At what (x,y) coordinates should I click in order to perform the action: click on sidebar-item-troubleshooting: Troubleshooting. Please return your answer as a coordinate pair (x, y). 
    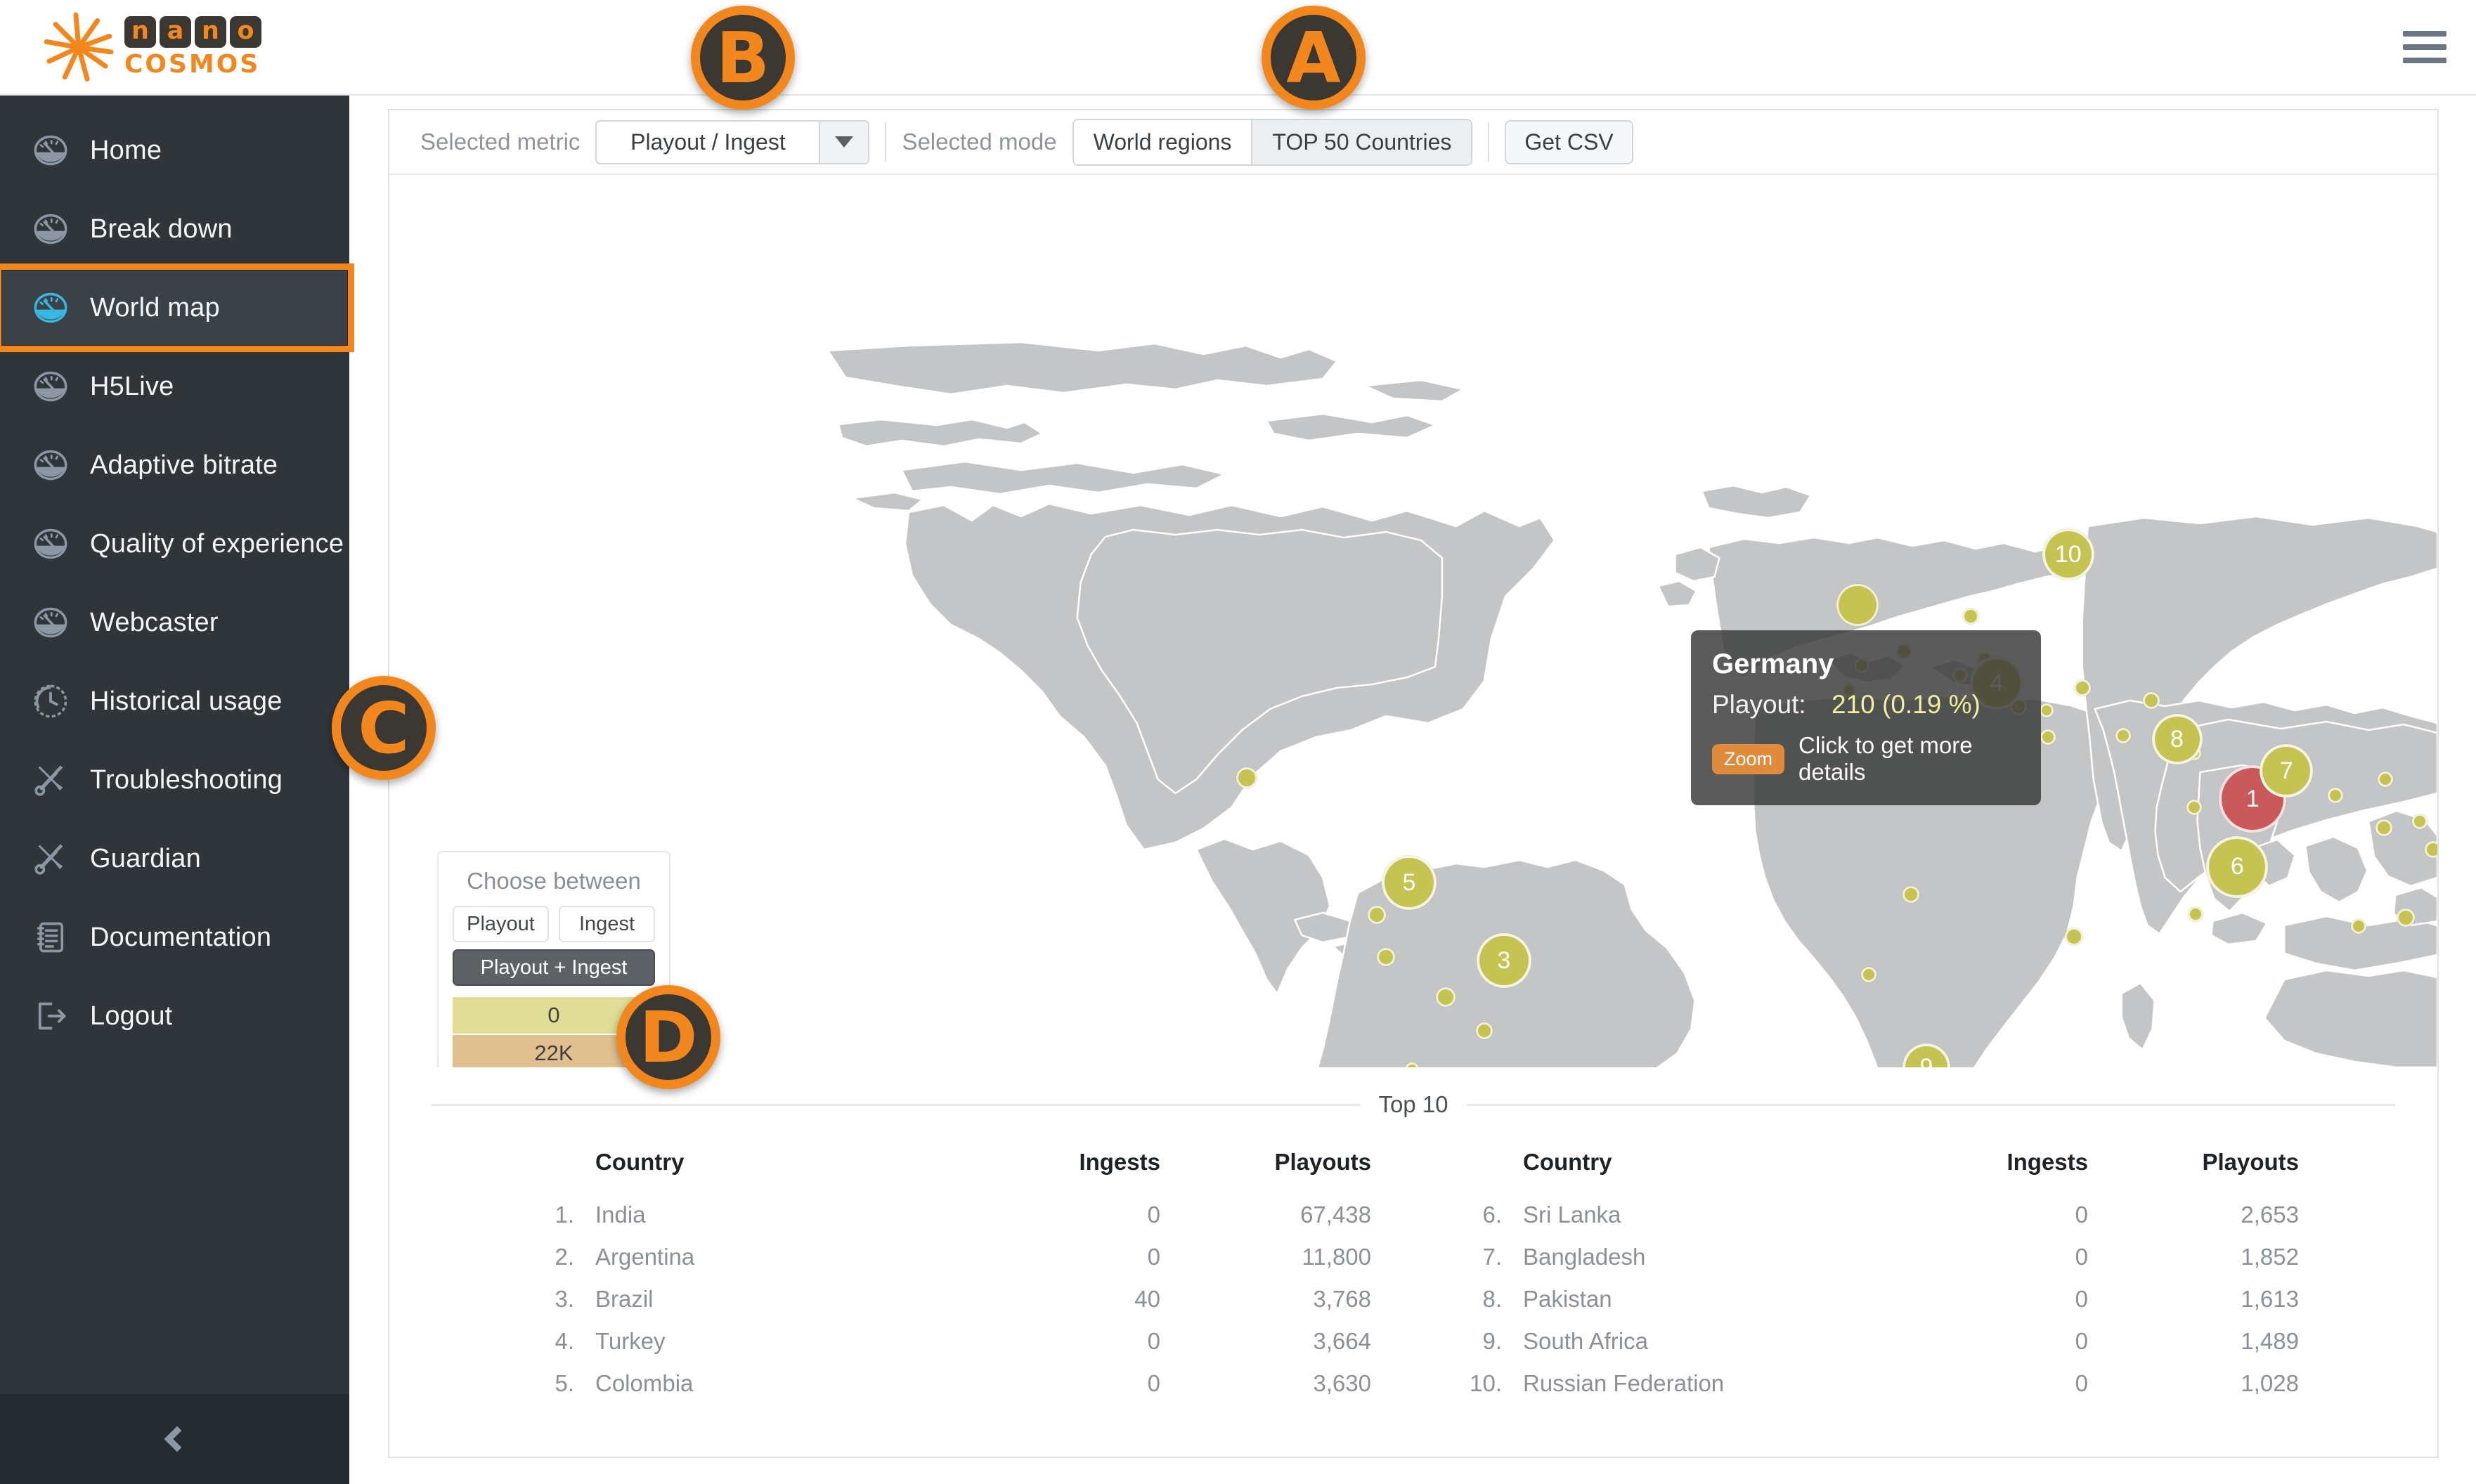
    Looking at the image, I should click on (174, 780).